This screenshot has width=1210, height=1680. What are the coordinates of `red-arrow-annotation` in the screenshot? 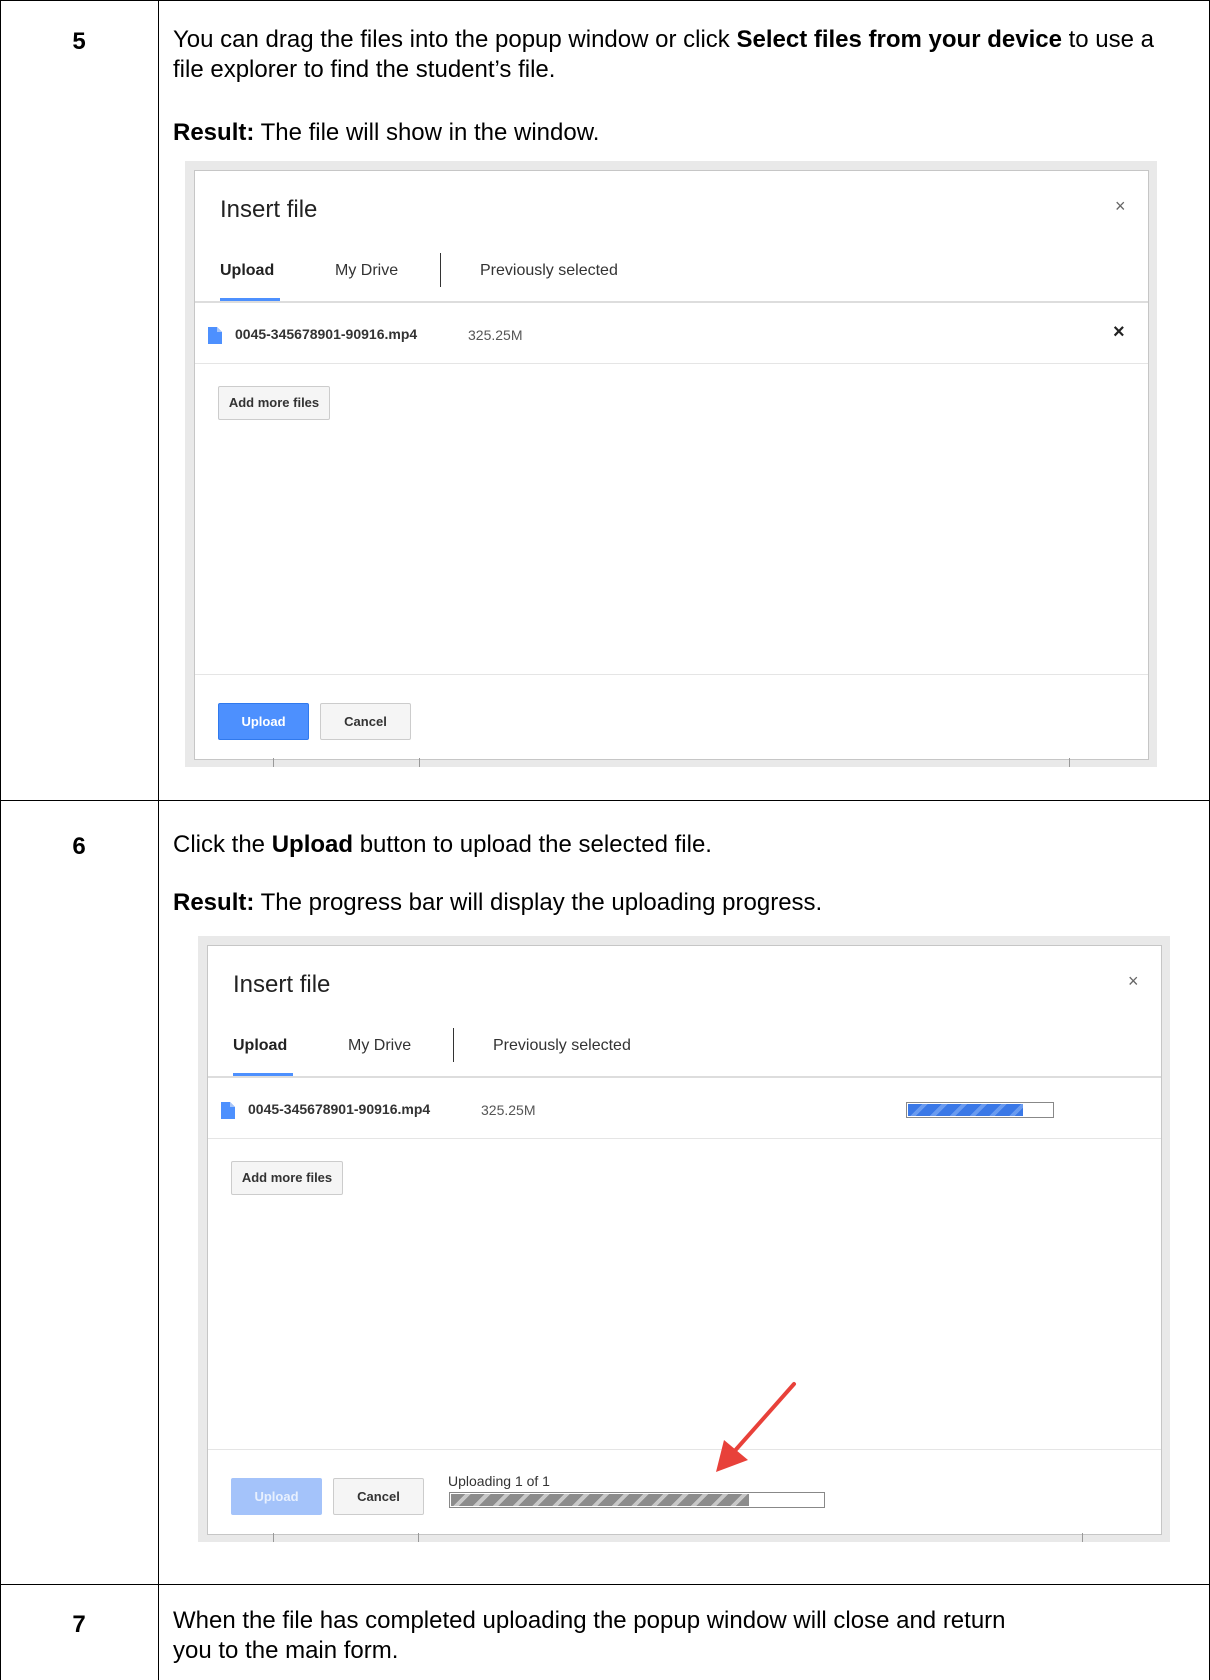 It's located at (756, 1427).